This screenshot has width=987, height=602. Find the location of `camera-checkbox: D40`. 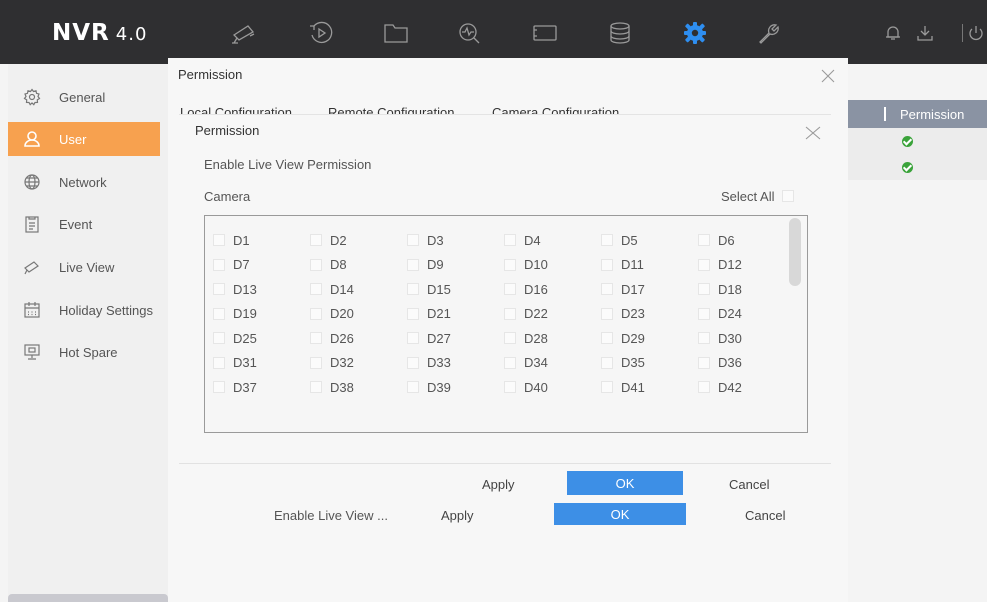

camera-checkbox: D40 is located at coordinates (552, 387).